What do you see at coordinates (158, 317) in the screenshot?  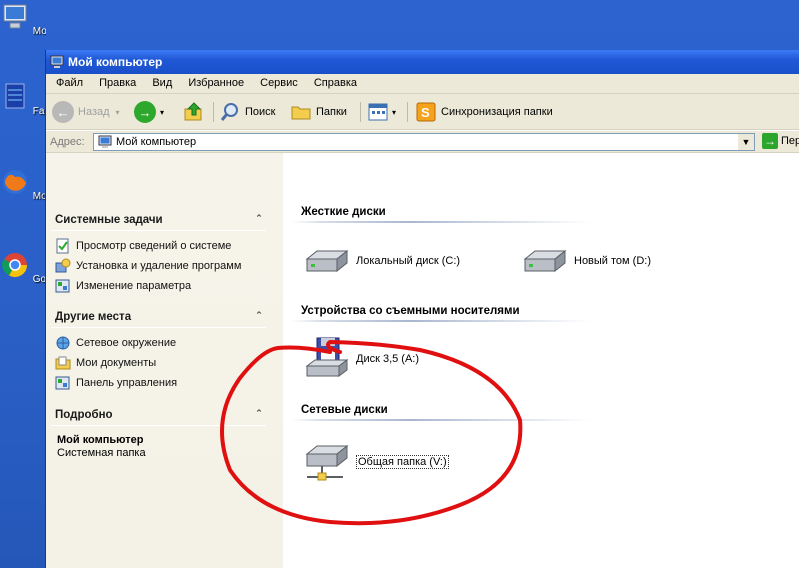 I see `other-places-header: Другие места ⌃` at bounding box center [158, 317].